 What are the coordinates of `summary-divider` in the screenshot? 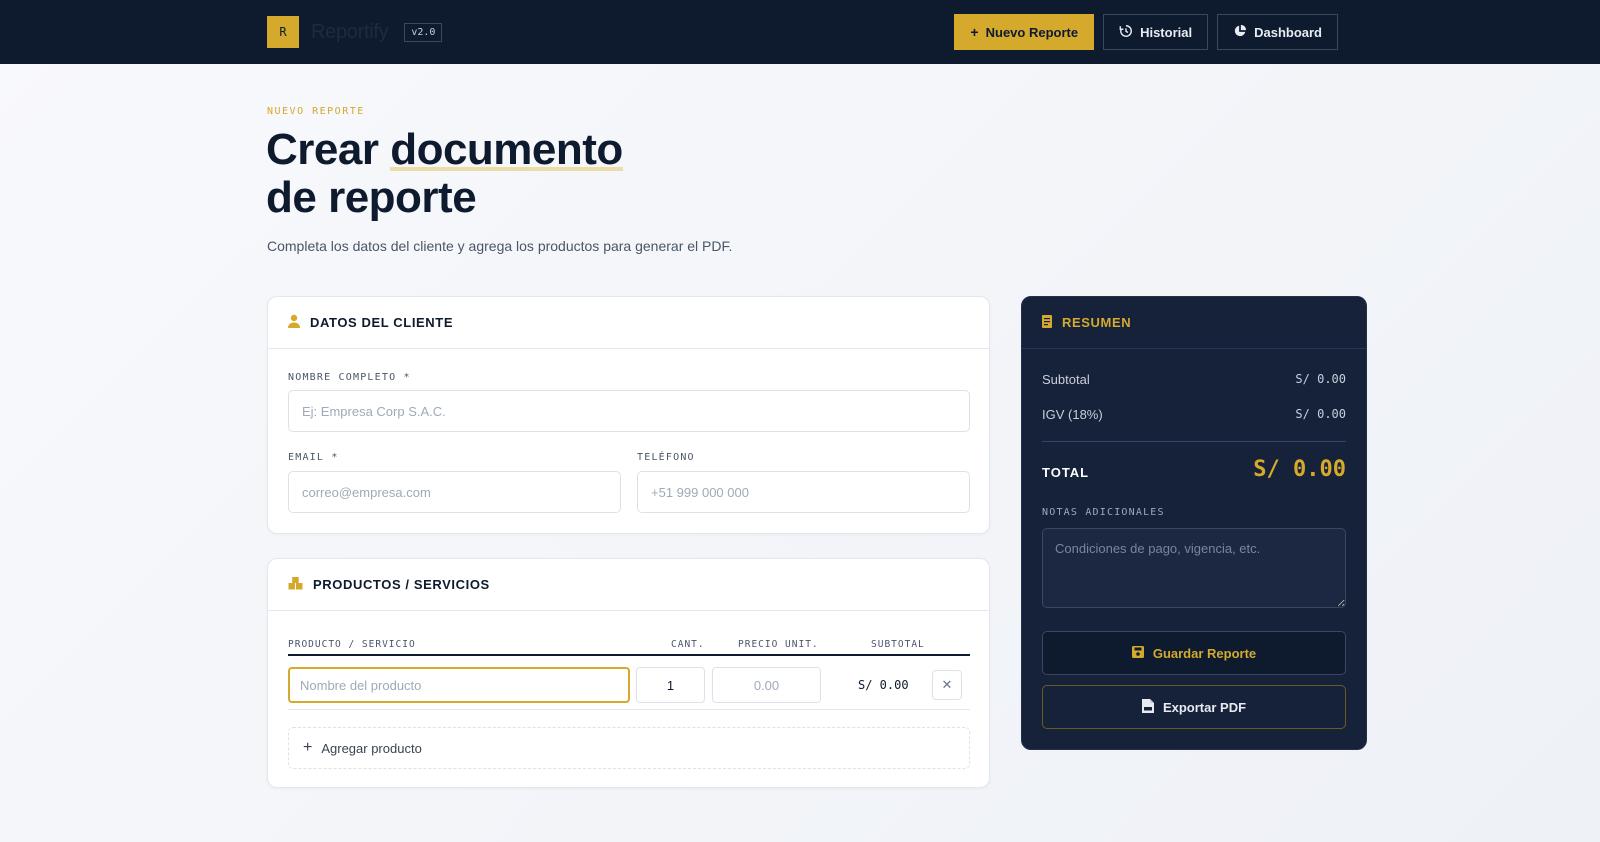 It's located at (1194, 441).